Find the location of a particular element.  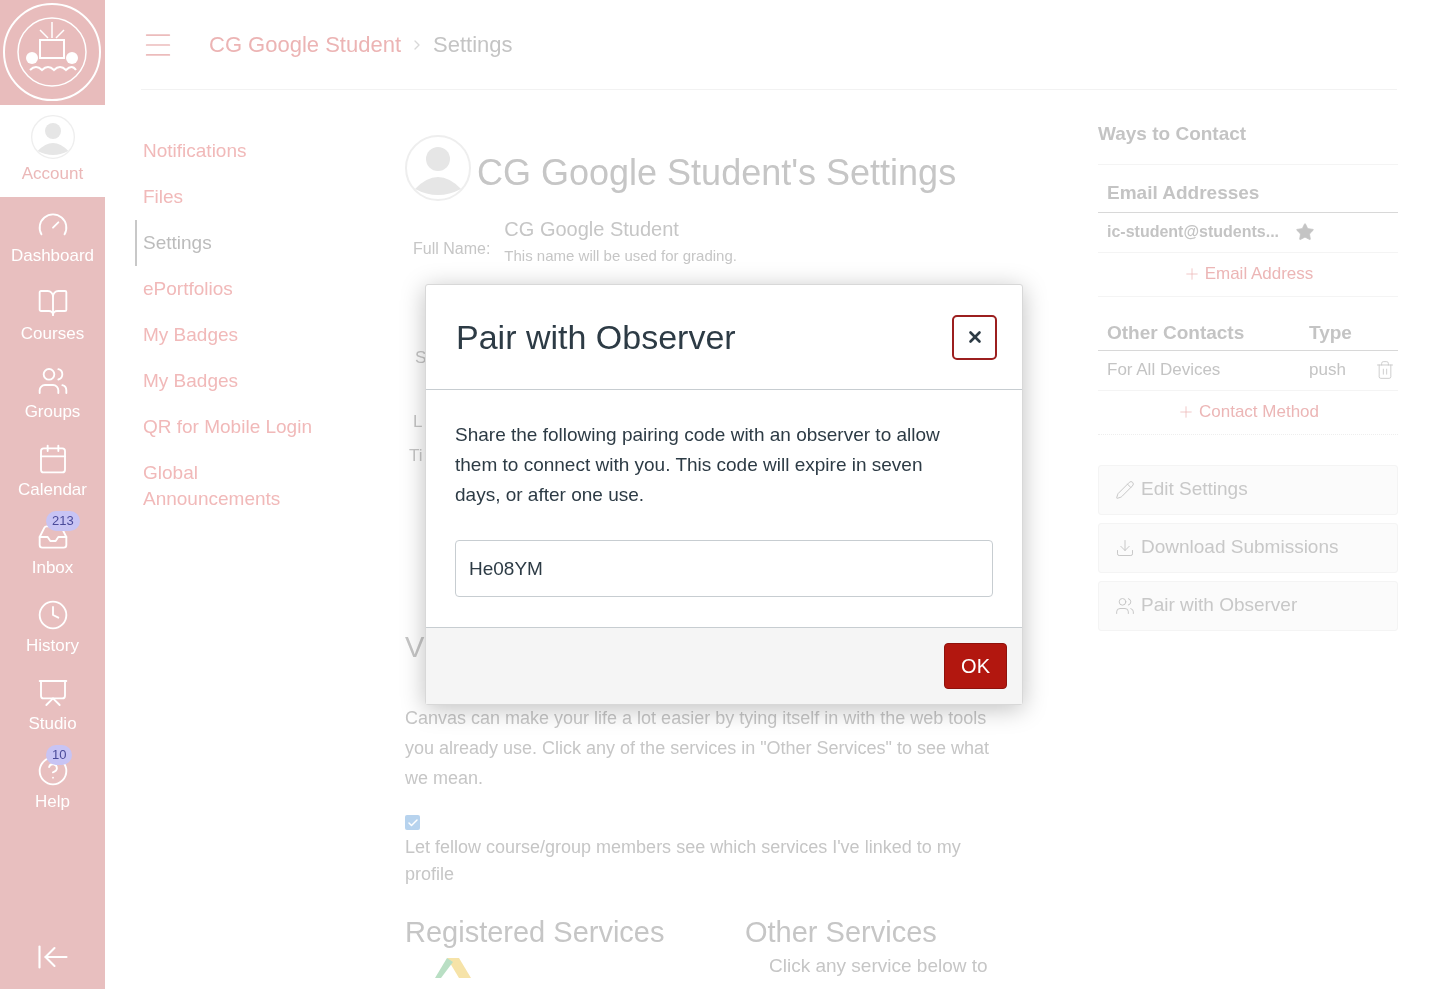

course-nav-link: Settings is located at coordinates (230, 243).